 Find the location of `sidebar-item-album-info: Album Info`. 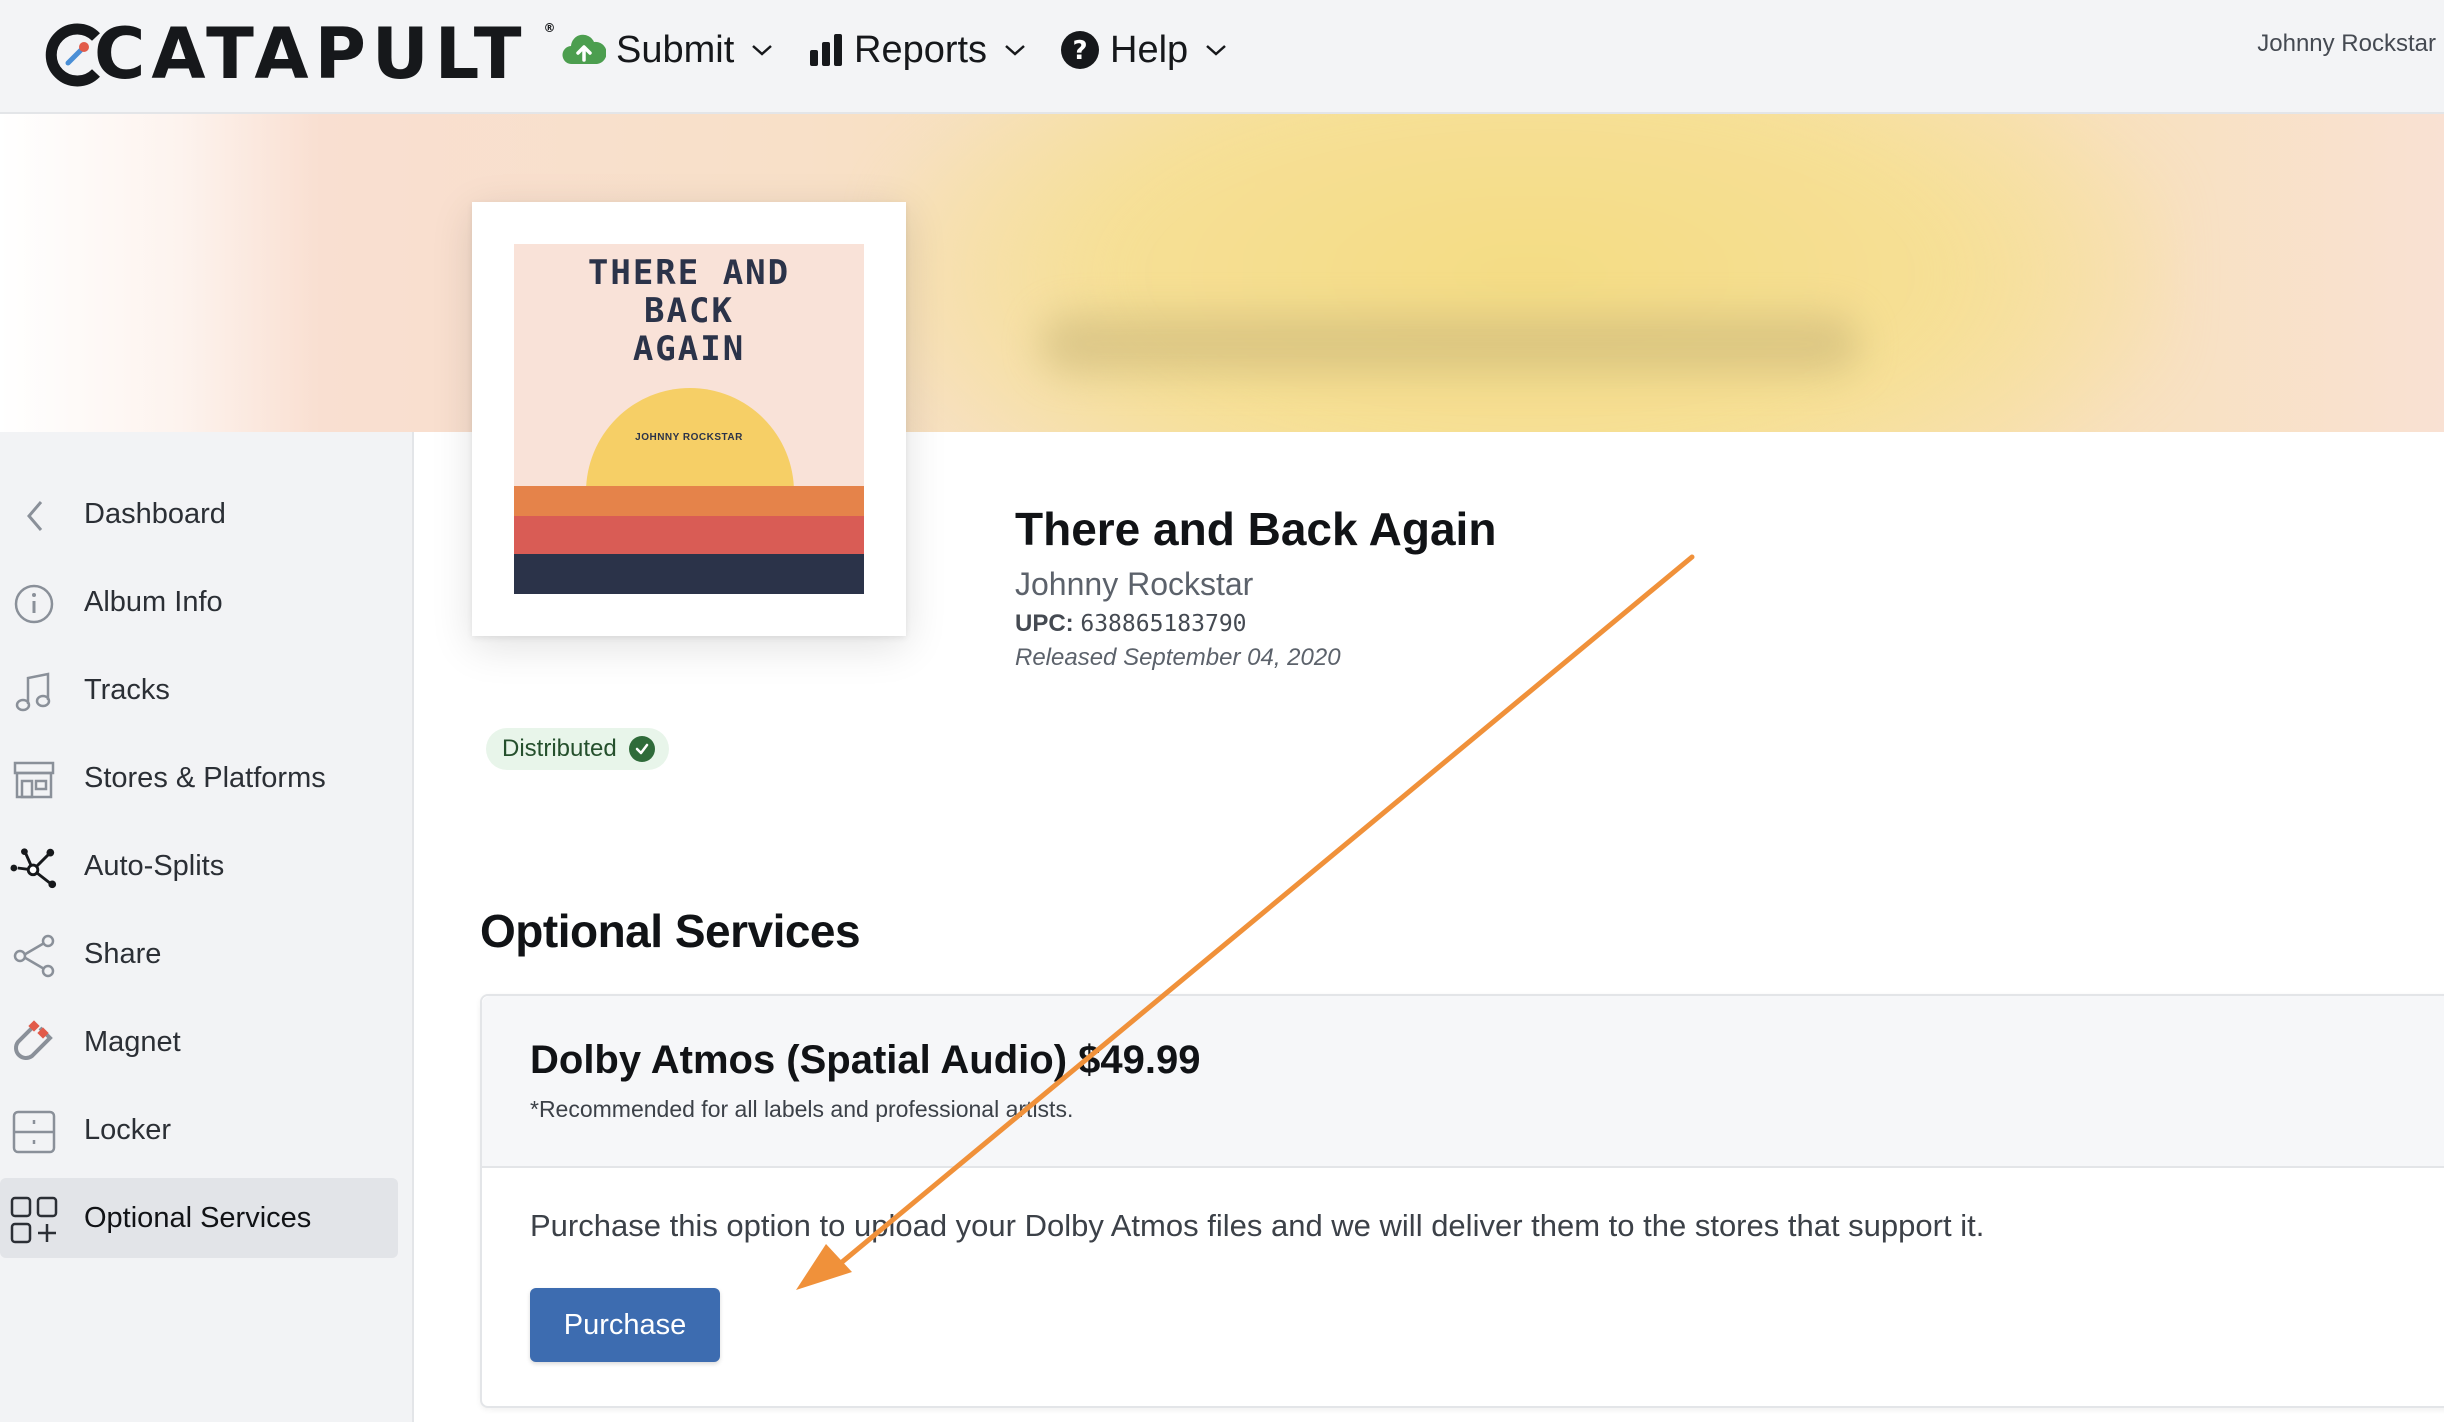

sidebar-item-album-info: Album Info is located at coordinates (199, 602).